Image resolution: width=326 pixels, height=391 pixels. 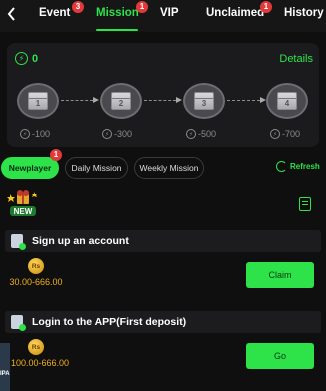 What do you see at coordinates (287, 103) in the screenshot?
I see `chest-number: 4` at bounding box center [287, 103].